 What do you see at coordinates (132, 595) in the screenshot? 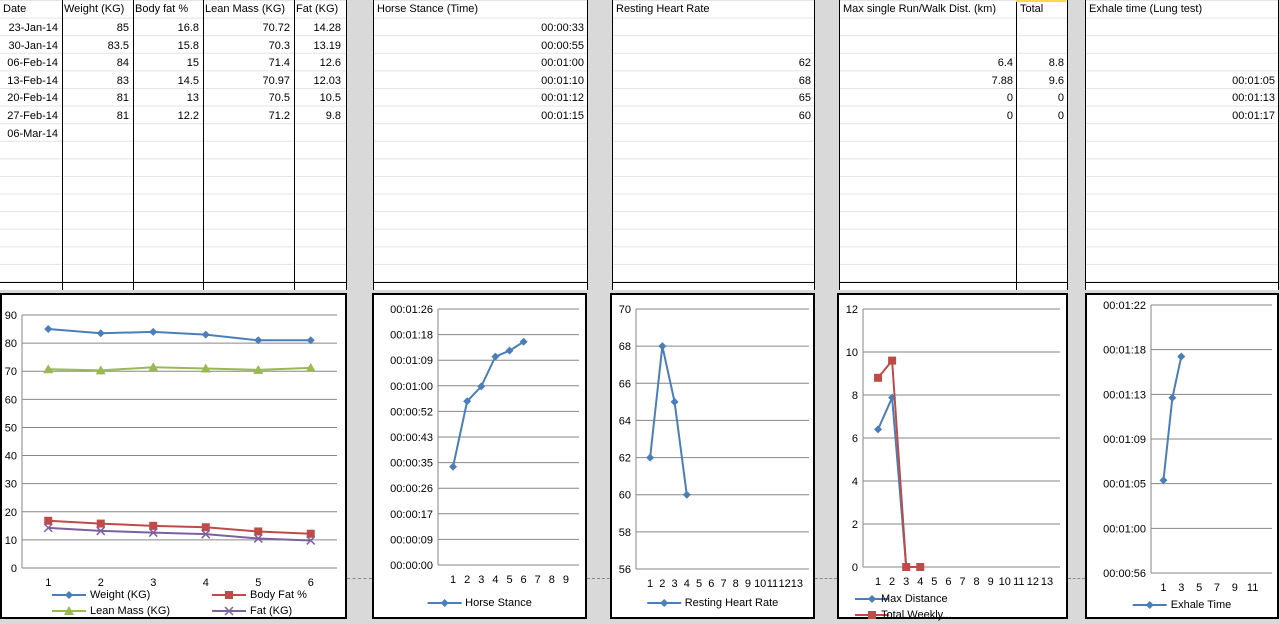
I see `legend-item: Weight (KG)` at bounding box center [132, 595].